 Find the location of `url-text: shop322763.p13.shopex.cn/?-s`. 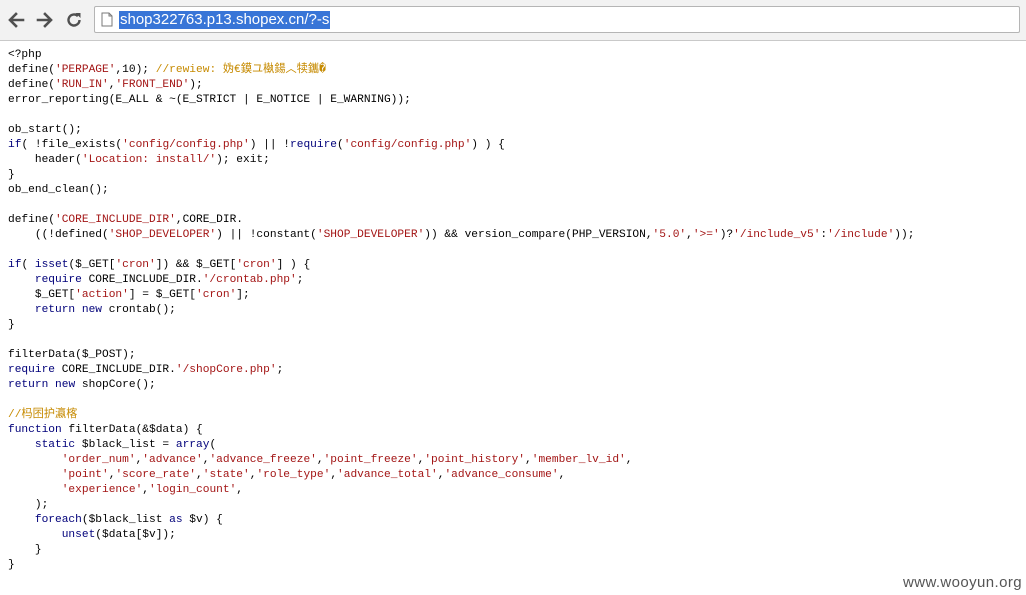

url-text: shop322763.p13.shopex.cn/?-s is located at coordinates (225, 20).